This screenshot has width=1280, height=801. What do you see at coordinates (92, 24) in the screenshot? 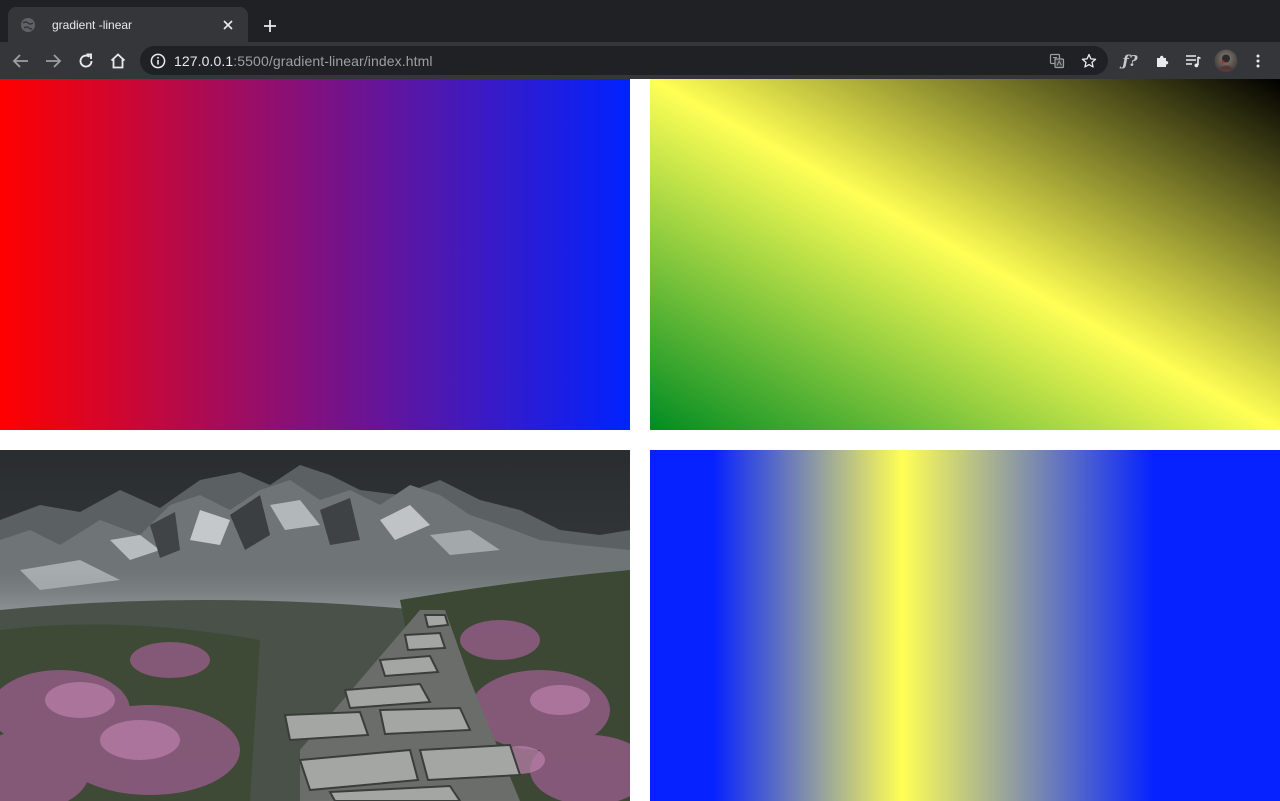
I see `tab-title: gradient -linear` at bounding box center [92, 24].